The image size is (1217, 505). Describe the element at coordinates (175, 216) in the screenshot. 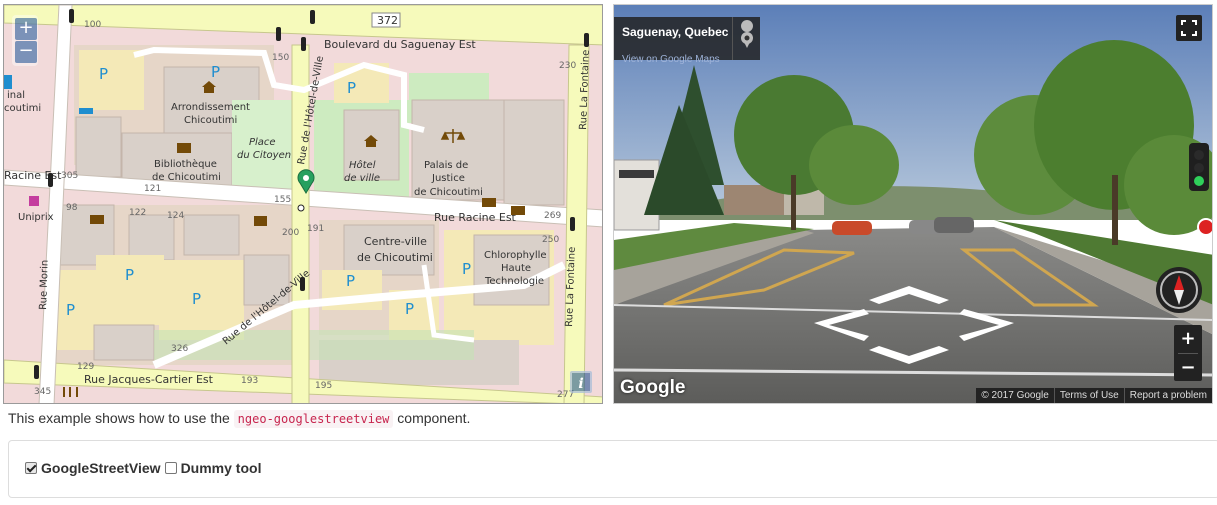

I see `house-number: 124` at that location.